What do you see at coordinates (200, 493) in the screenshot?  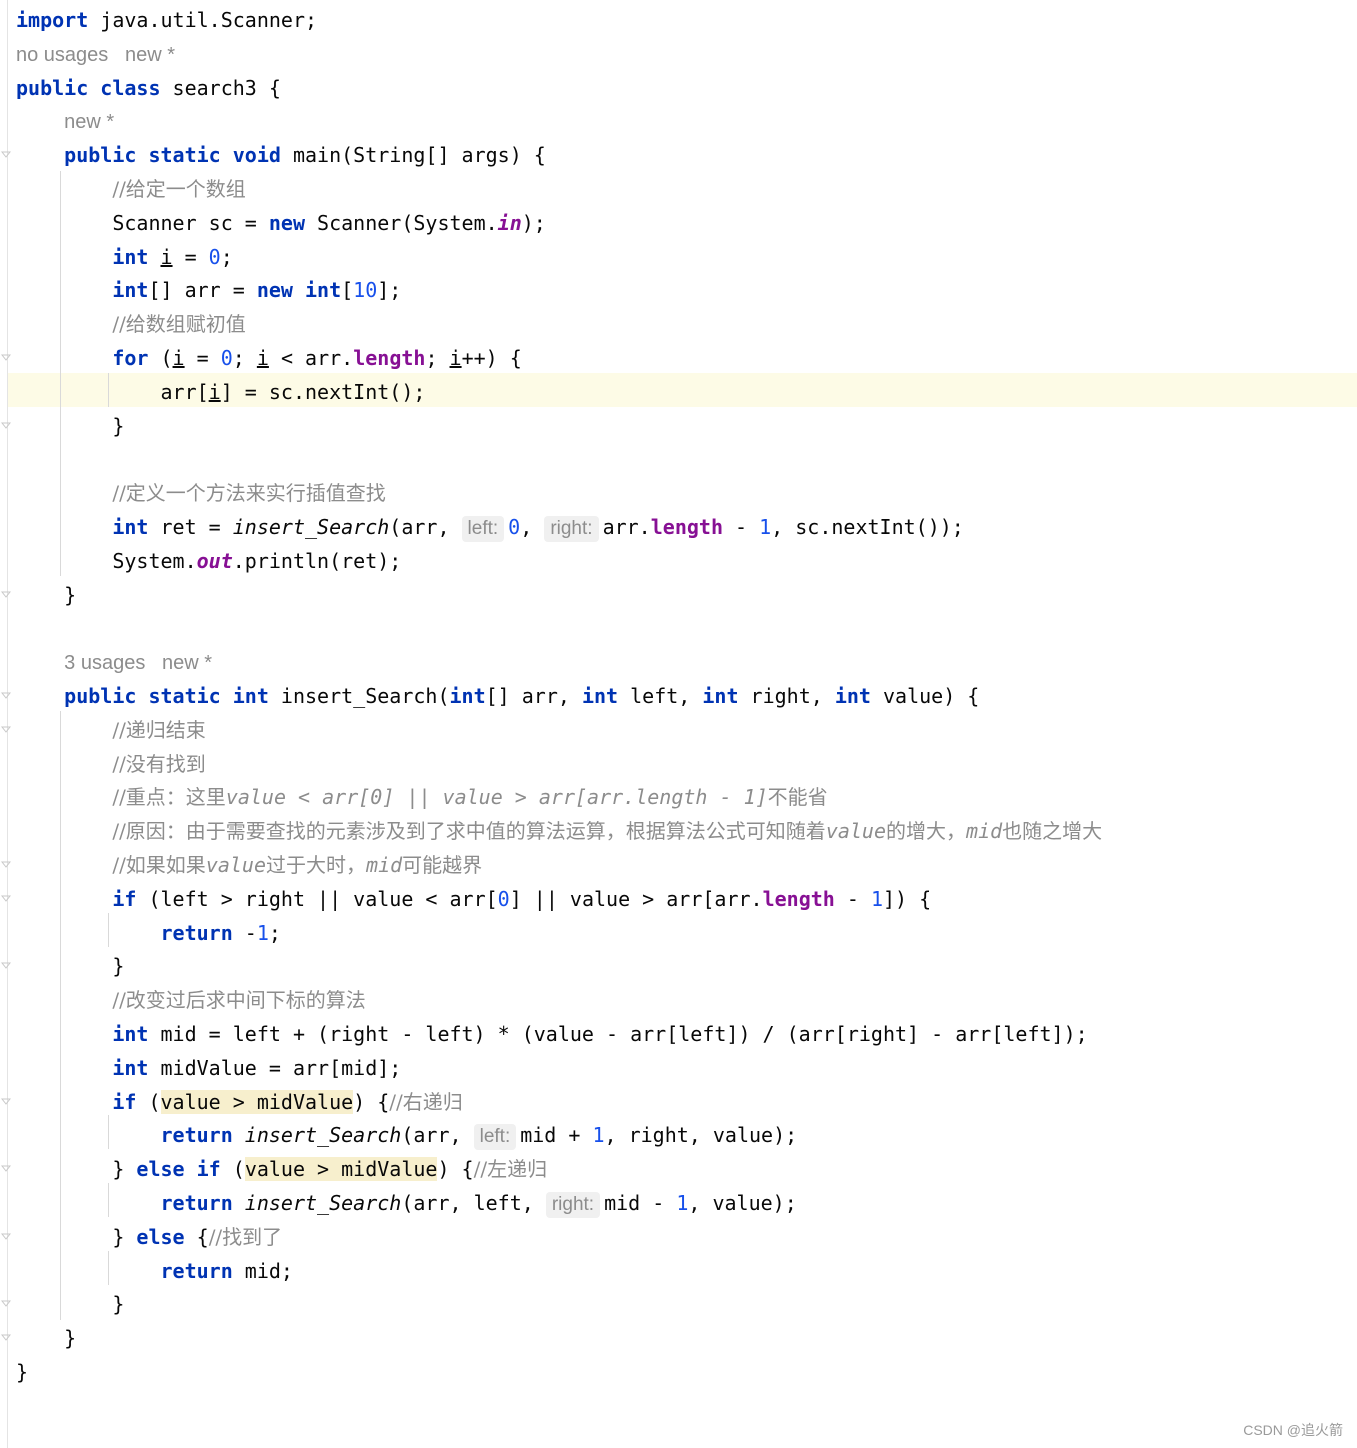 I see `code-line: //定义一个方法来实行插值查找` at bounding box center [200, 493].